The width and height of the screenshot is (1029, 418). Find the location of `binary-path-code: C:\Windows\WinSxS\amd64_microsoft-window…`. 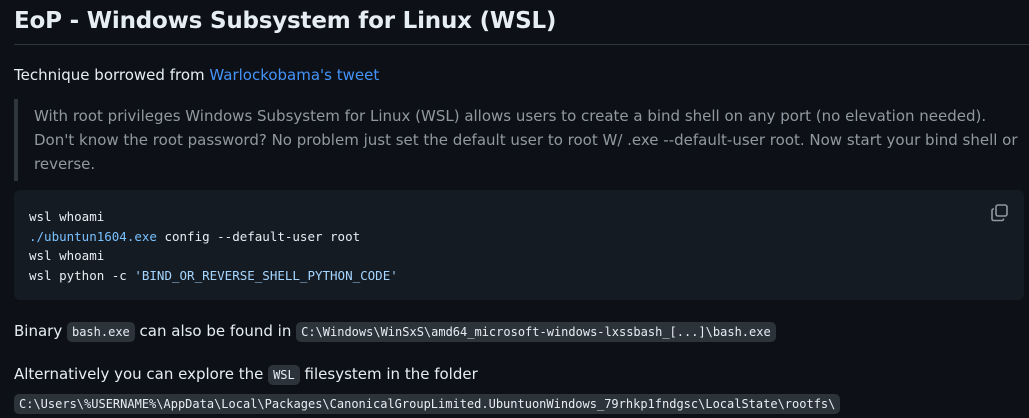

binary-path-code: C:\Windows\WinSxS\amd64_microsoft-window… is located at coordinates (536, 332).